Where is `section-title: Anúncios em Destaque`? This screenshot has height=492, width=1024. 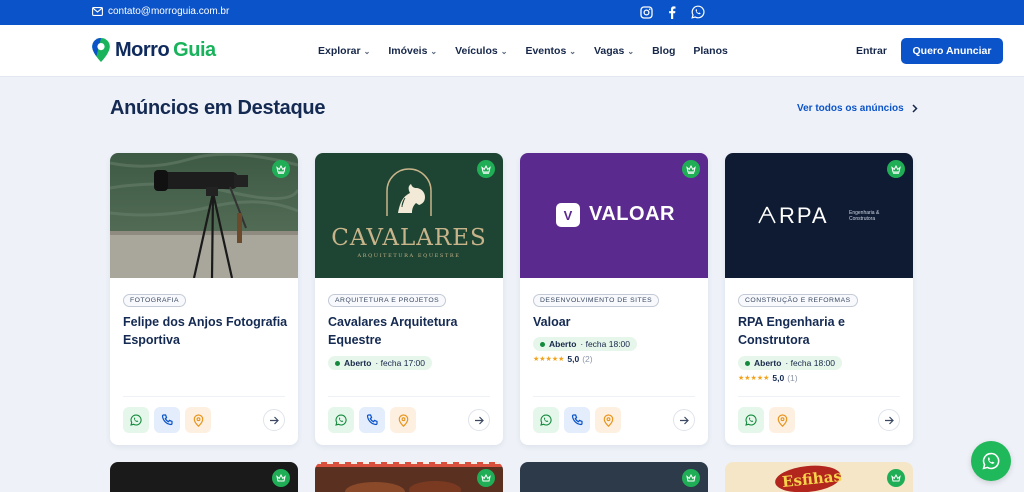 section-title: Anúncios em Destaque is located at coordinates (218, 108).